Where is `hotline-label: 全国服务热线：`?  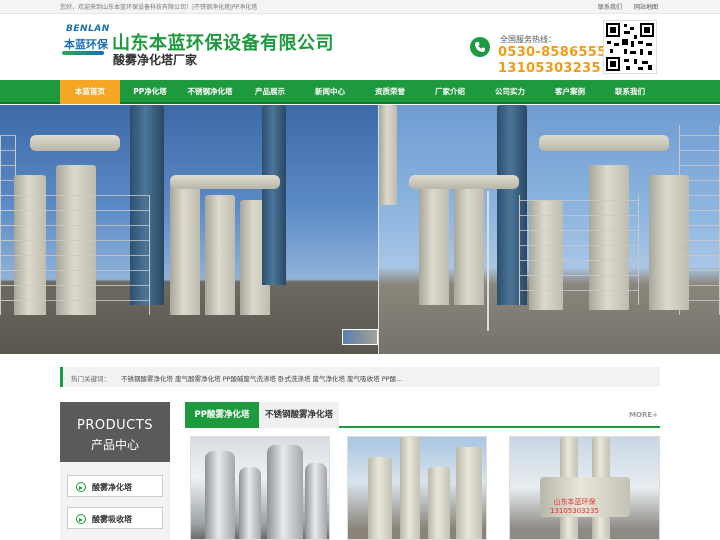 hotline-label: 全国服务热线： is located at coordinates (528, 39).